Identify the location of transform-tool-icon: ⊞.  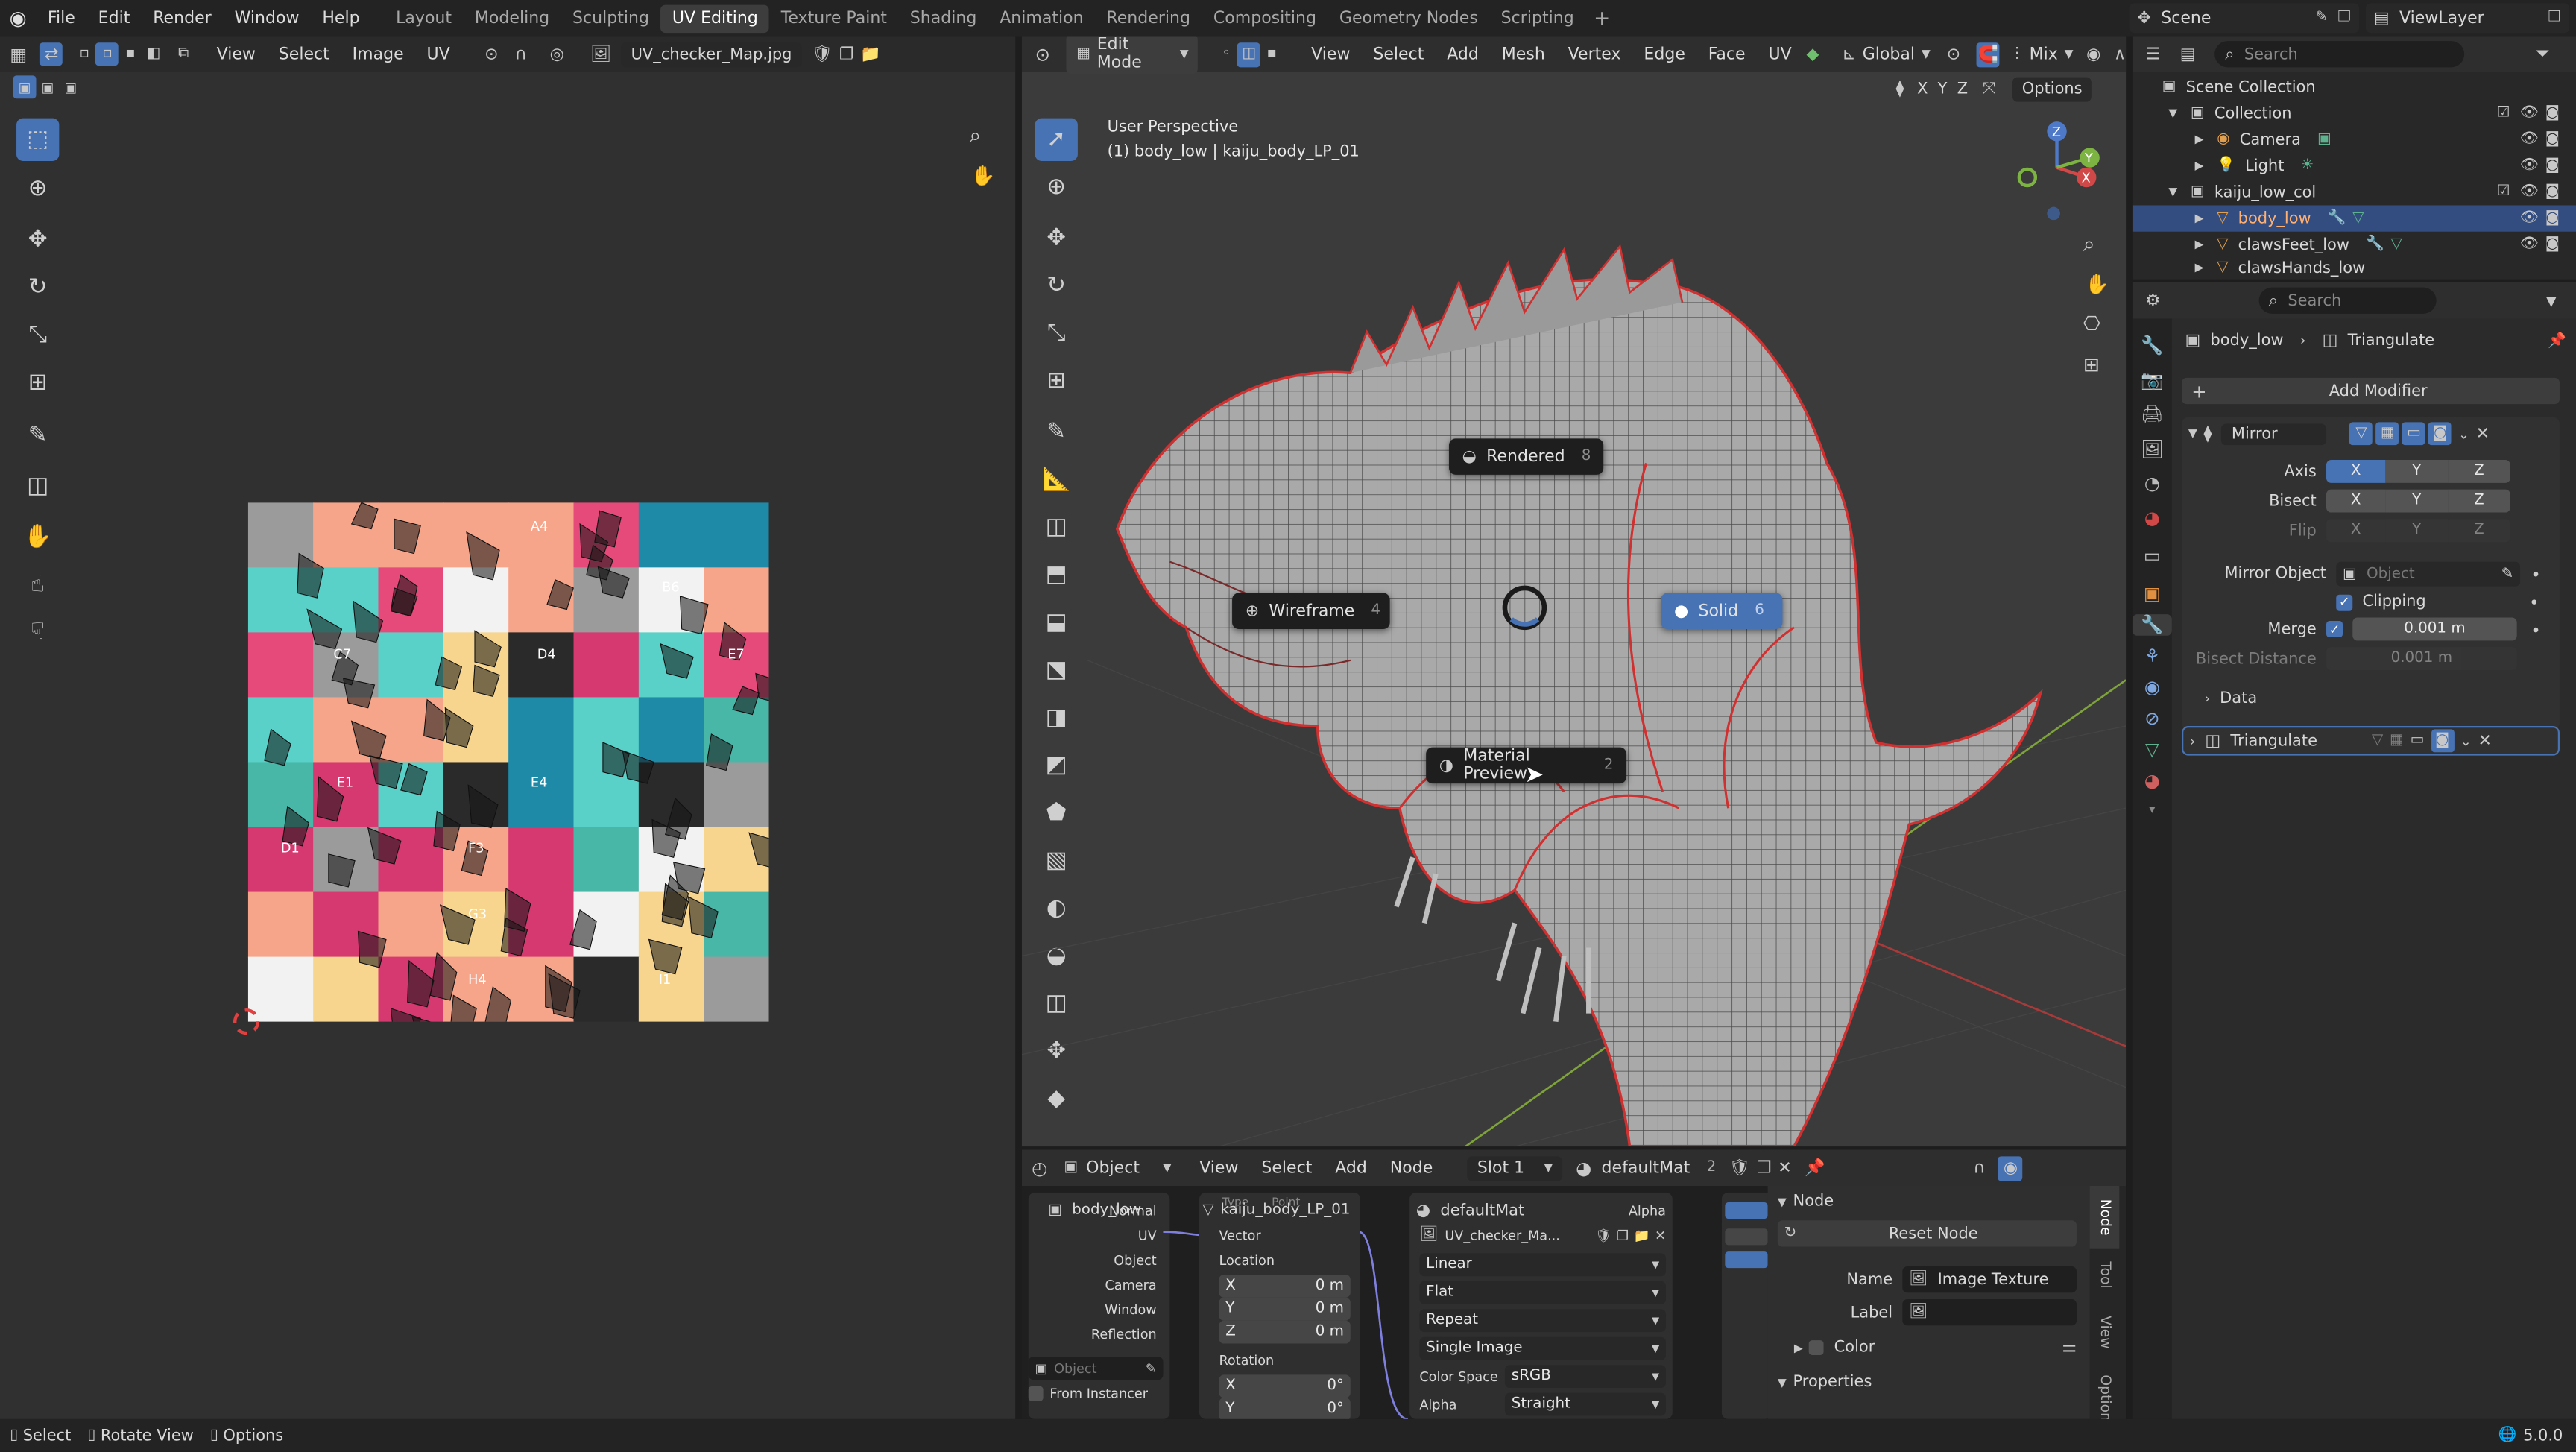
(37, 383).